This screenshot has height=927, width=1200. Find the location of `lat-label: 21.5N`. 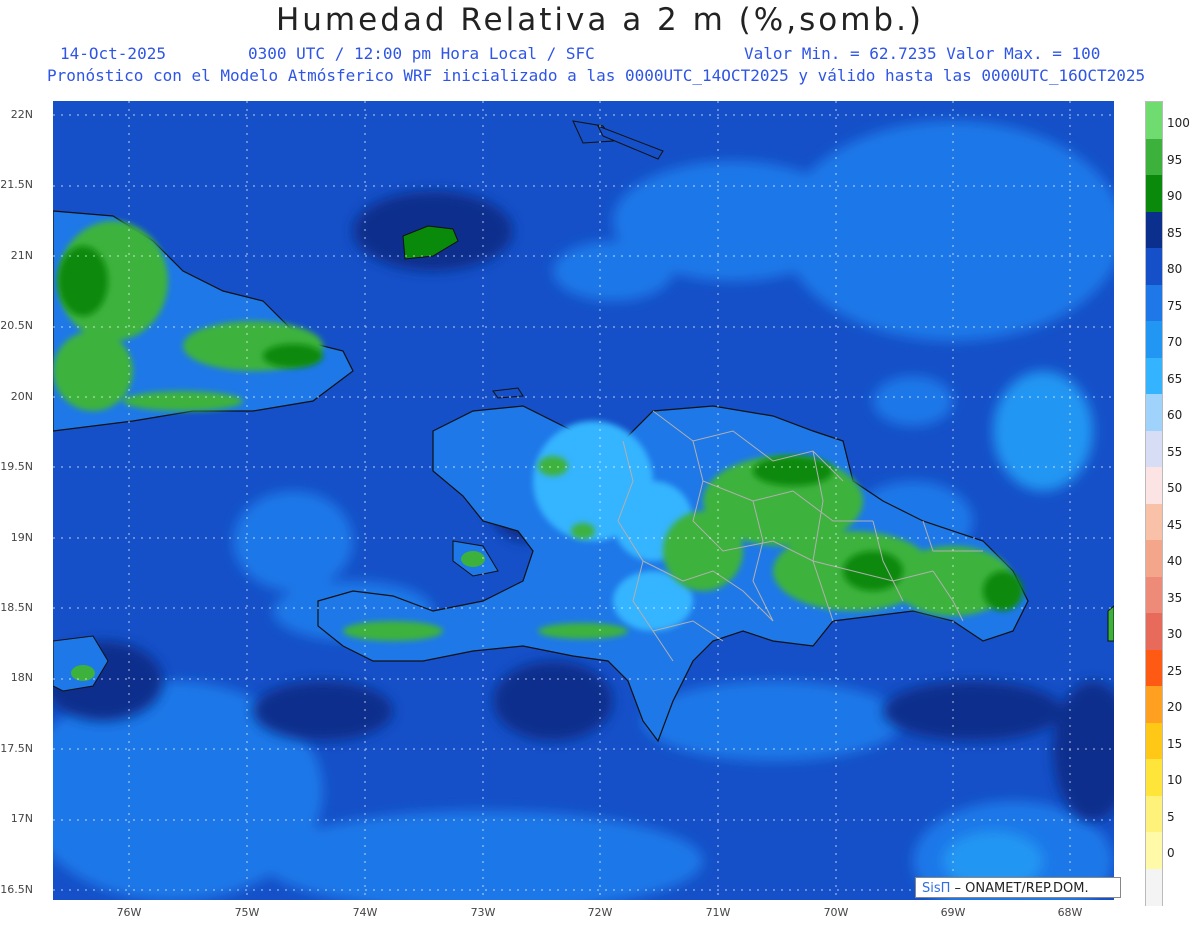

lat-label: 21.5N is located at coordinates (16, 184).